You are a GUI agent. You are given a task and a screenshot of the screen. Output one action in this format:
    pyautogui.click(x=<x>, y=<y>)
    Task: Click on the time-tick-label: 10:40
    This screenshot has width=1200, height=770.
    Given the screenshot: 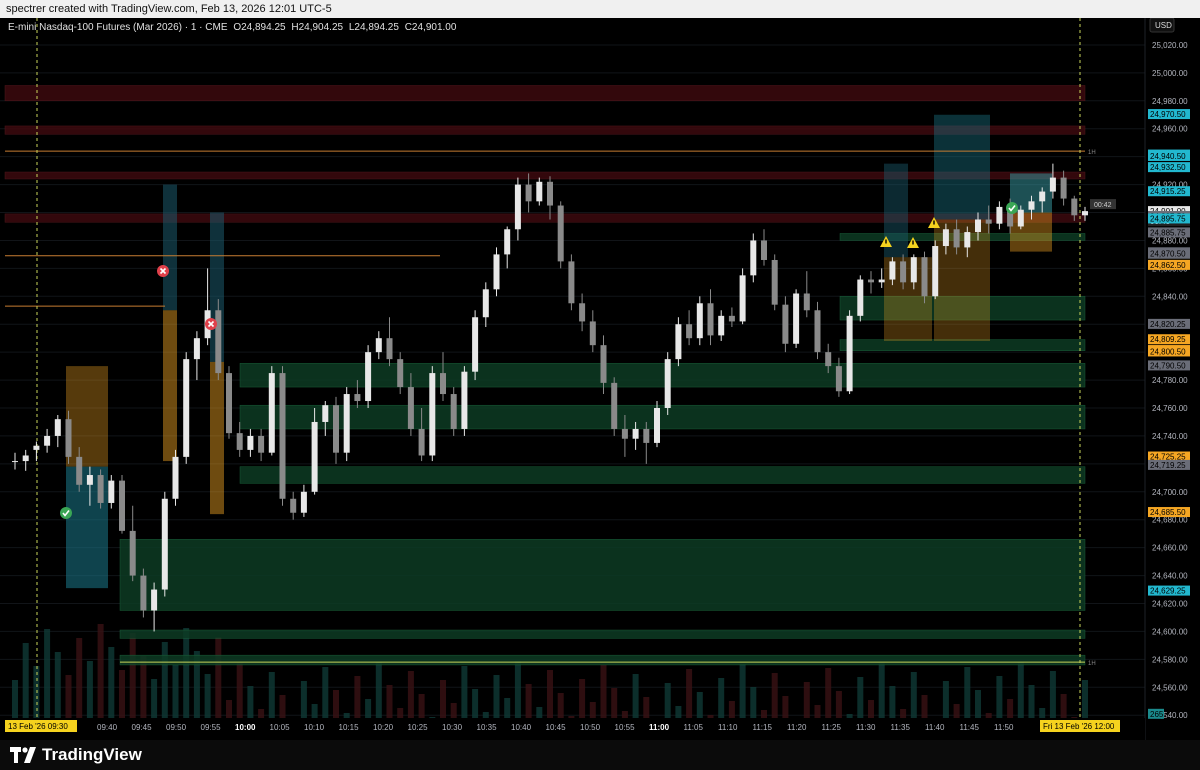 What is the action you would take?
    pyautogui.click(x=521, y=727)
    